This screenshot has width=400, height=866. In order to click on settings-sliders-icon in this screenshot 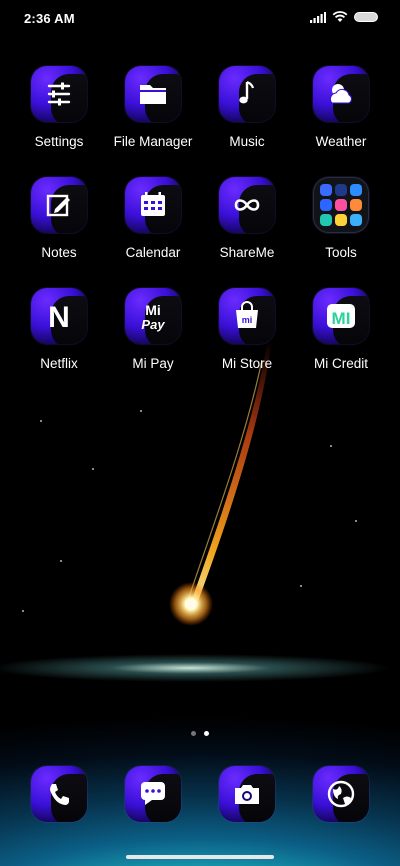, I will do `click(59, 94)`.